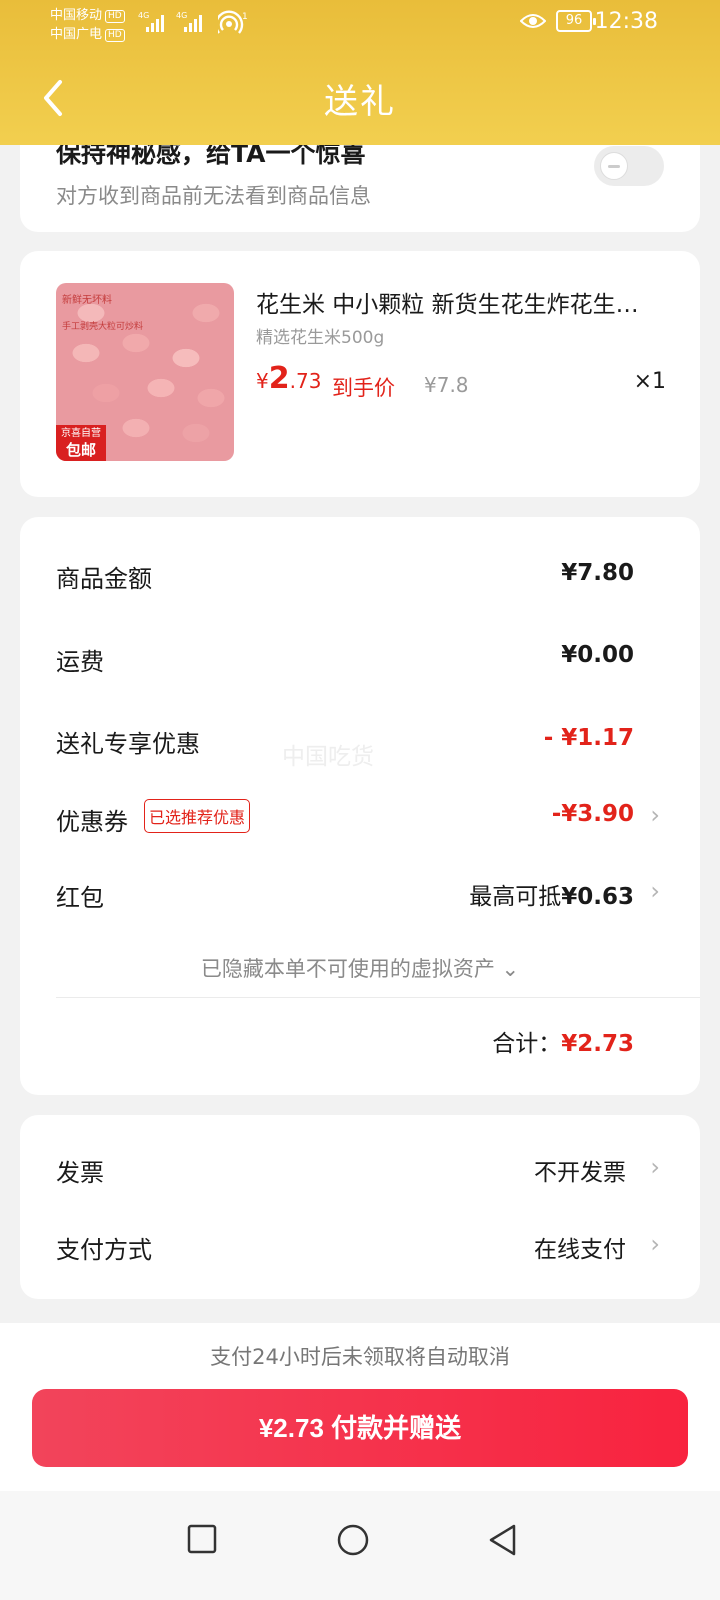 This screenshot has width=720, height=1600. Describe the element at coordinates (593, 814) in the screenshot. I see `coupon-value: -¥3.90` at that location.